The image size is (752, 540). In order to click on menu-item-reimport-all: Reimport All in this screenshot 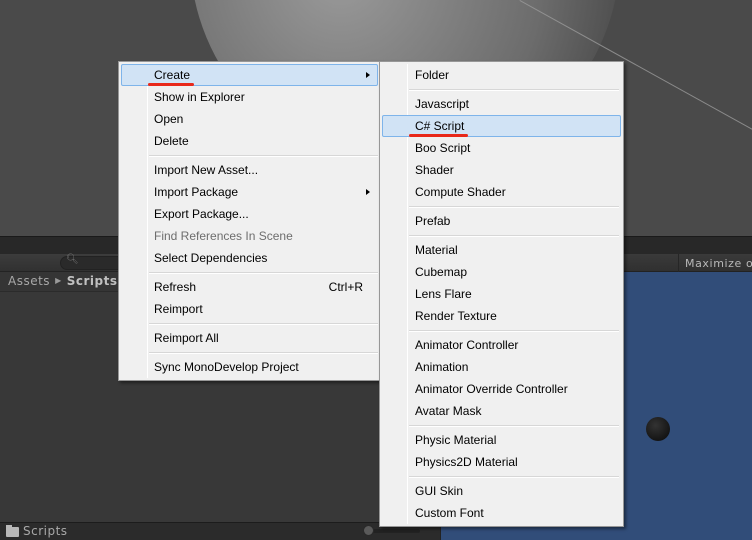, I will do `click(249, 338)`.